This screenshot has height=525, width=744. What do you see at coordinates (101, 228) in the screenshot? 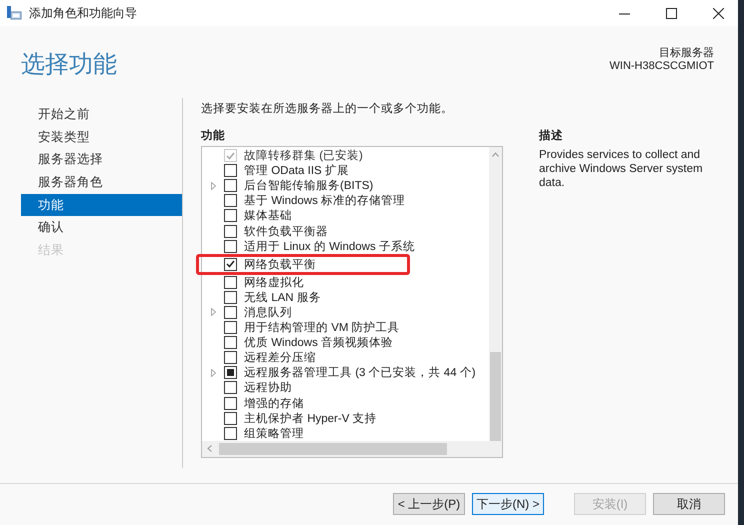
I see `nav-item: 确认` at bounding box center [101, 228].